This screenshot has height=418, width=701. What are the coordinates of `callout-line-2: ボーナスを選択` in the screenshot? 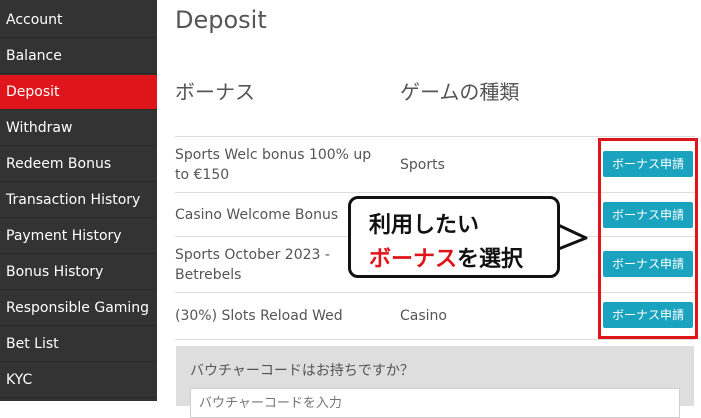 It's located at (446, 257).